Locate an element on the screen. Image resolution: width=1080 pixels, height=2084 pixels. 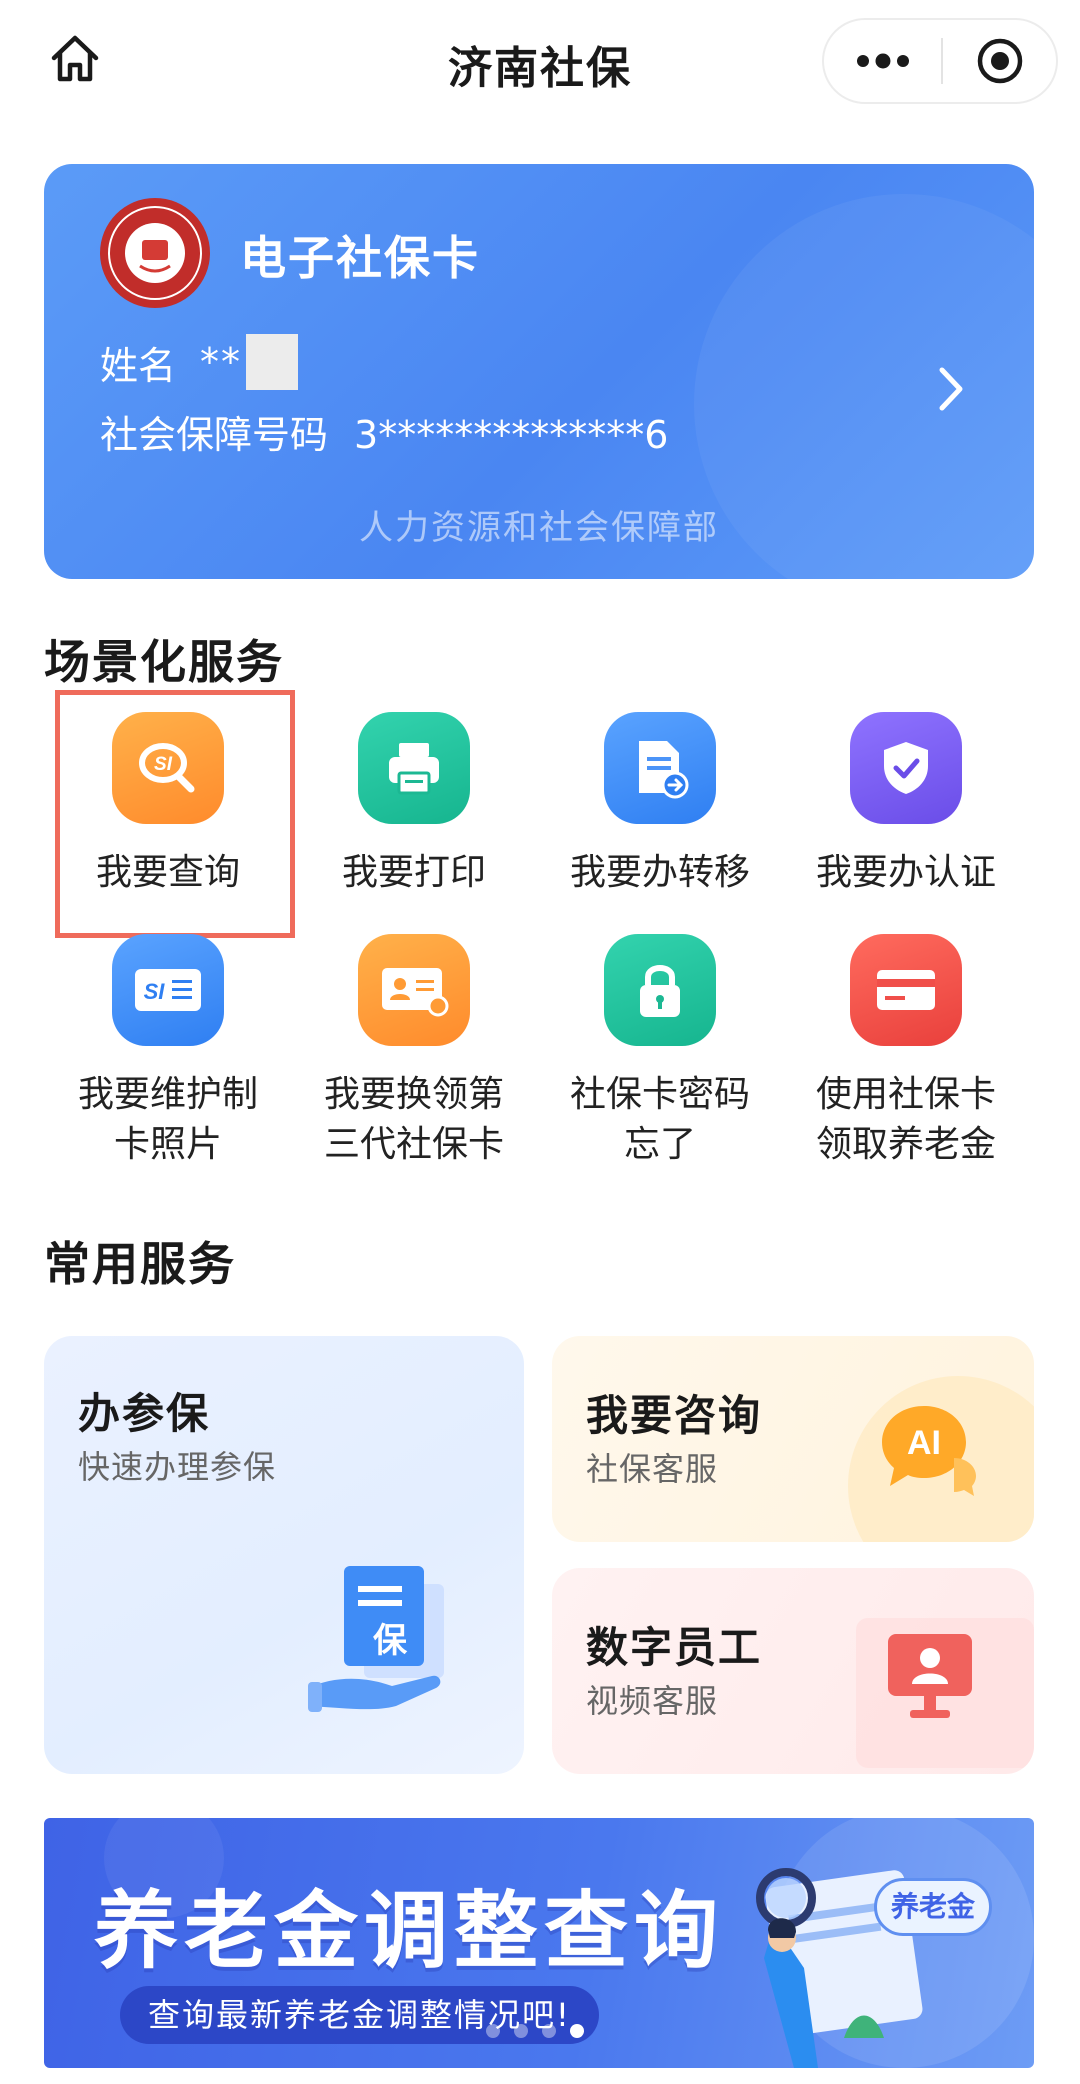
tile-enroll: 办参保 快速办理参保 保 is located at coordinates (284, 1555).